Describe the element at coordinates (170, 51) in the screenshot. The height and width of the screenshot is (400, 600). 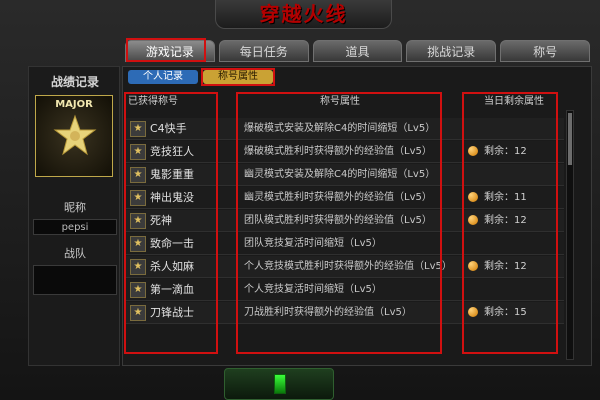
I see `tab-game-record: 游戏记录` at that location.